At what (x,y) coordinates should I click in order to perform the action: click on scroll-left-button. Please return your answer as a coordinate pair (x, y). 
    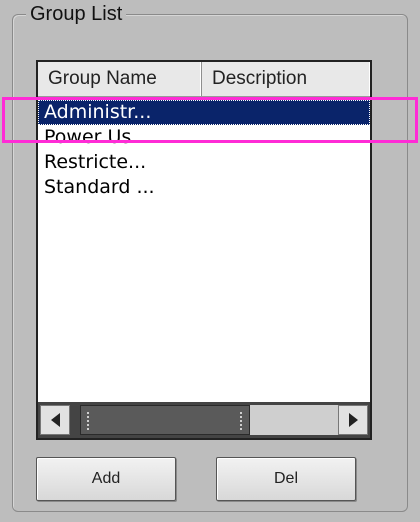
    Looking at the image, I should click on (55, 420).